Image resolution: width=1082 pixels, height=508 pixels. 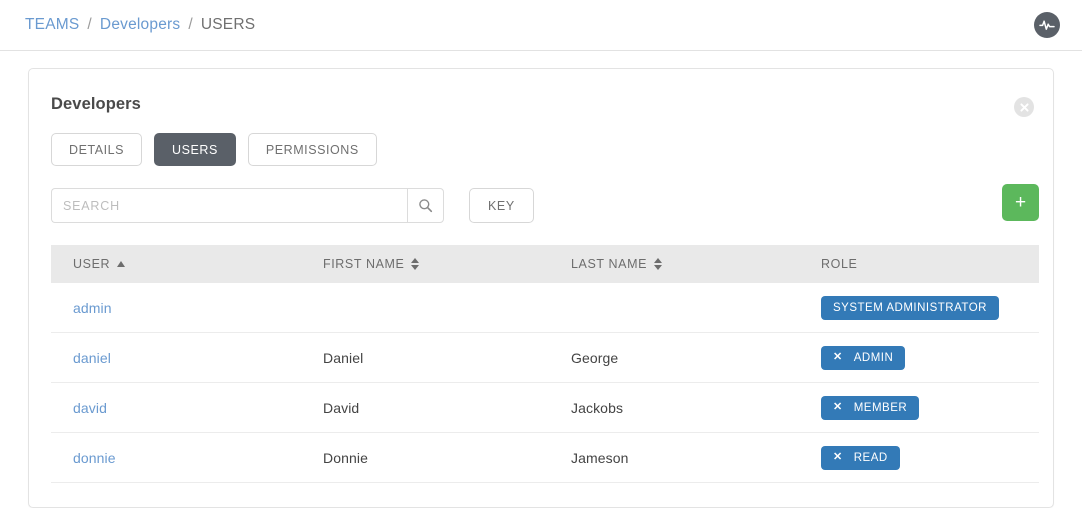 What do you see at coordinates (52, 25) in the screenshot?
I see `breadcrumb-item-teams: TEAMS` at bounding box center [52, 25].